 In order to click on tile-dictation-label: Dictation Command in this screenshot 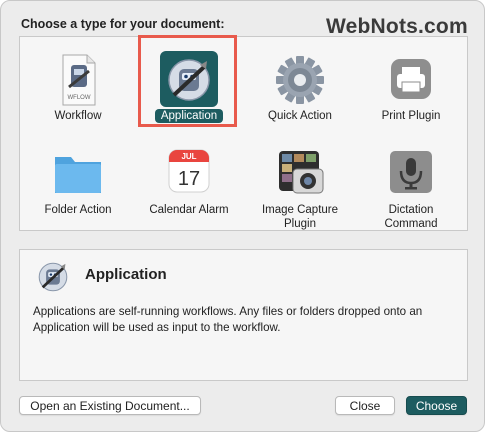, I will do `click(411, 217)`.